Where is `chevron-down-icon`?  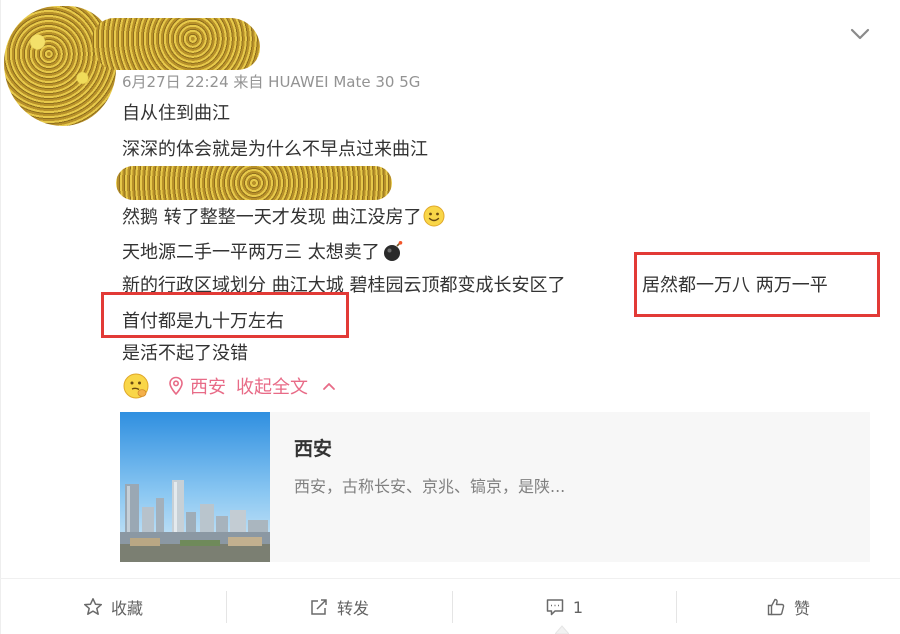 chevron-down-icon is located at coordinates (860, 34).